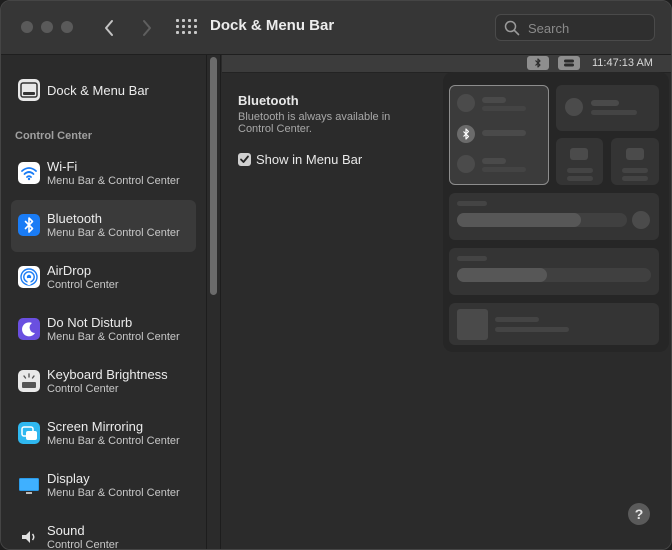 The width and height of the screenshot is (672, 550). Describe the element at coordinates (639, 514) in the screenshot. I see `help-button: ?` at that location.